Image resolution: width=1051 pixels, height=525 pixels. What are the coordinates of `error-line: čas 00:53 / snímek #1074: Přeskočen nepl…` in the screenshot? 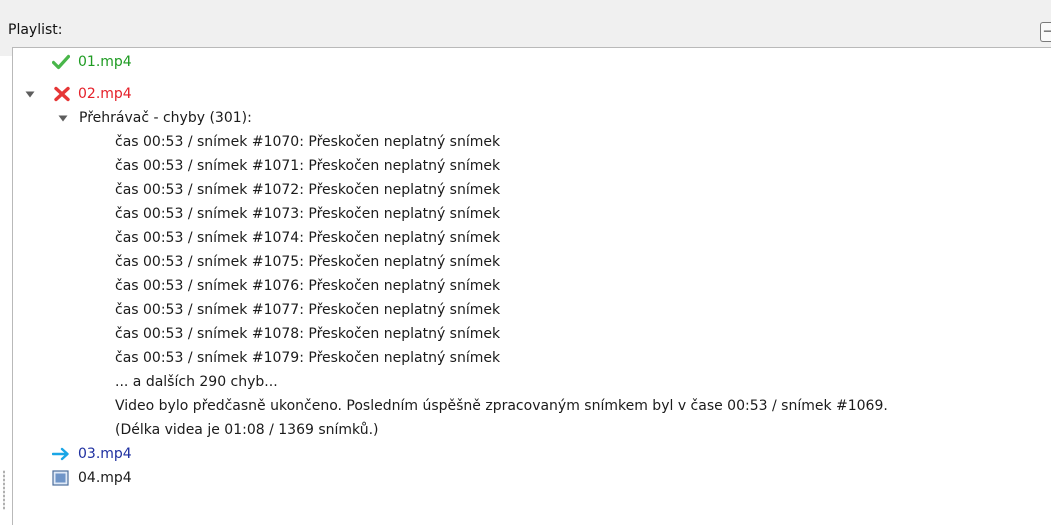 It's located at (308, 238).